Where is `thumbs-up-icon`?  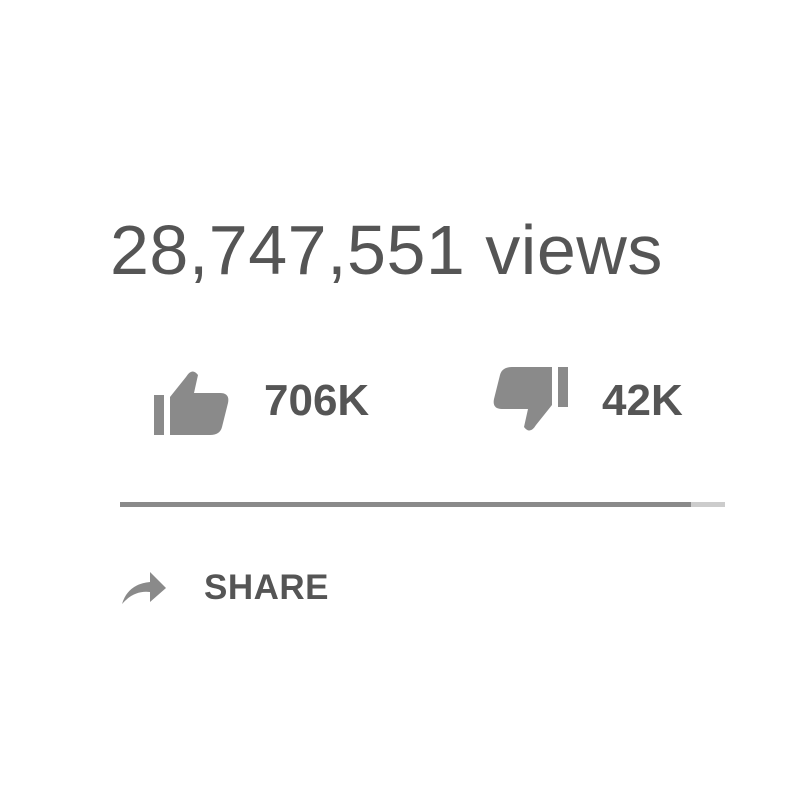 thumbs-up-icon is located at coordinates (192, 401).